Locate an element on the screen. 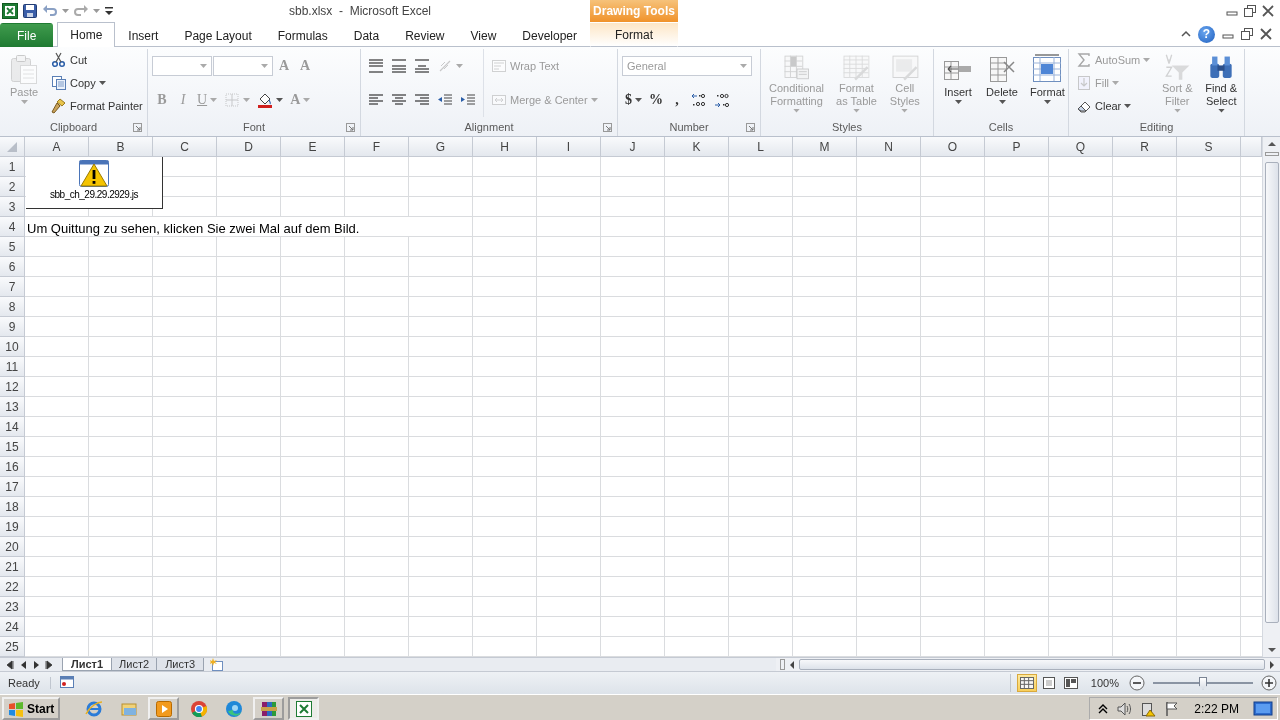  caret-icon is located at coordinates (96, 11).